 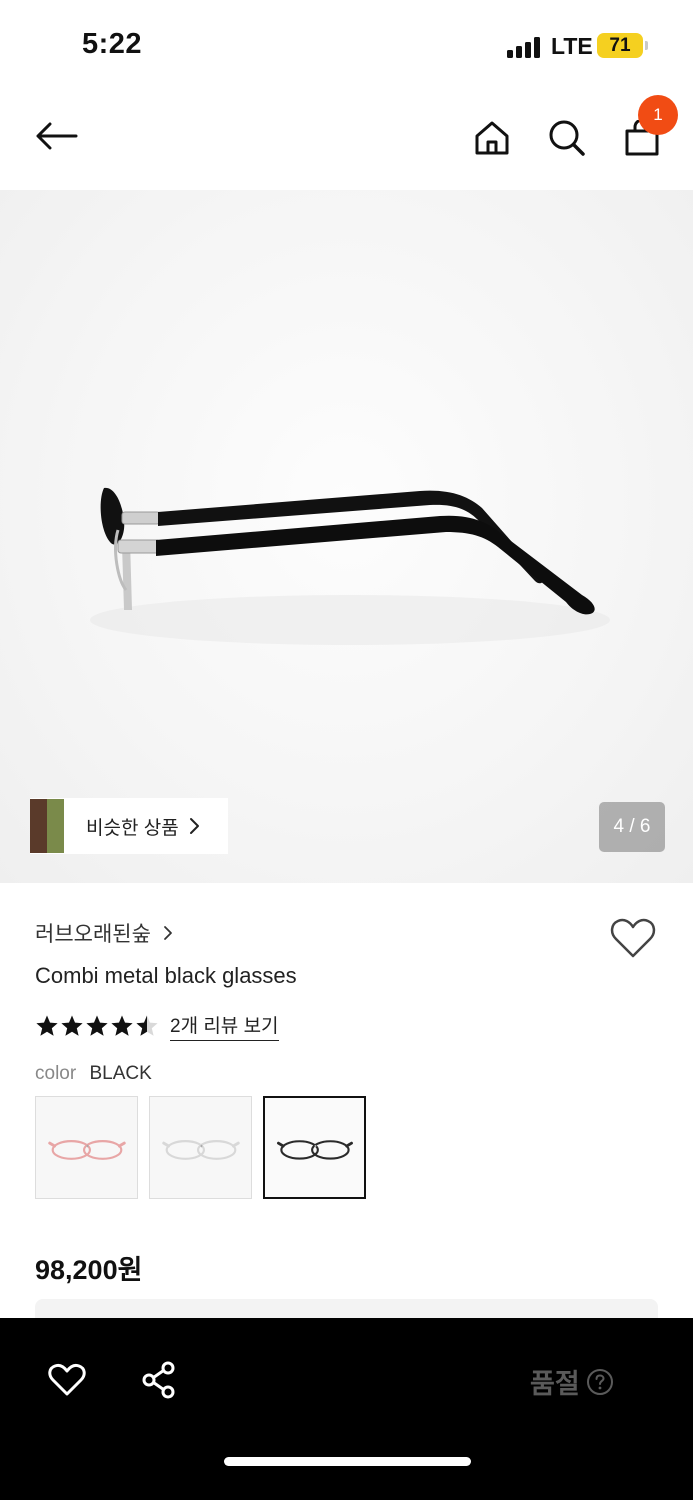 What do you see at coordinates (89, 1270) in the screenshot?
I see `product-price: 98,200원` at bounding box center [89, 1270].